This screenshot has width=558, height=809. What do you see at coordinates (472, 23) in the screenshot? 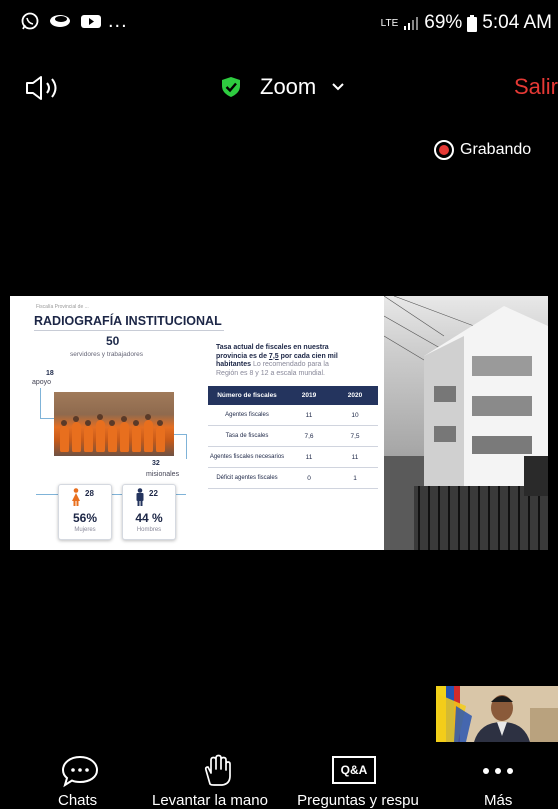
I see `battery-icon` at bounding box center [472, 23].